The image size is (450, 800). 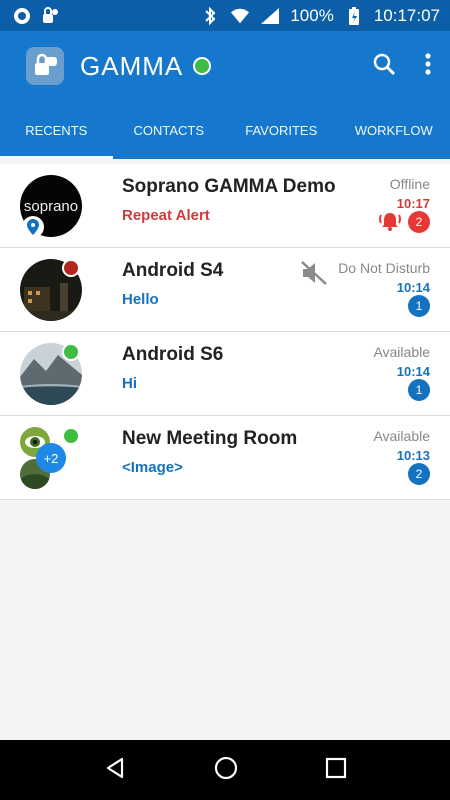 What do you see at coordinates (129, 383) in the screenshot?
I see `last-message: Hi` at bounding box center [129, 383].